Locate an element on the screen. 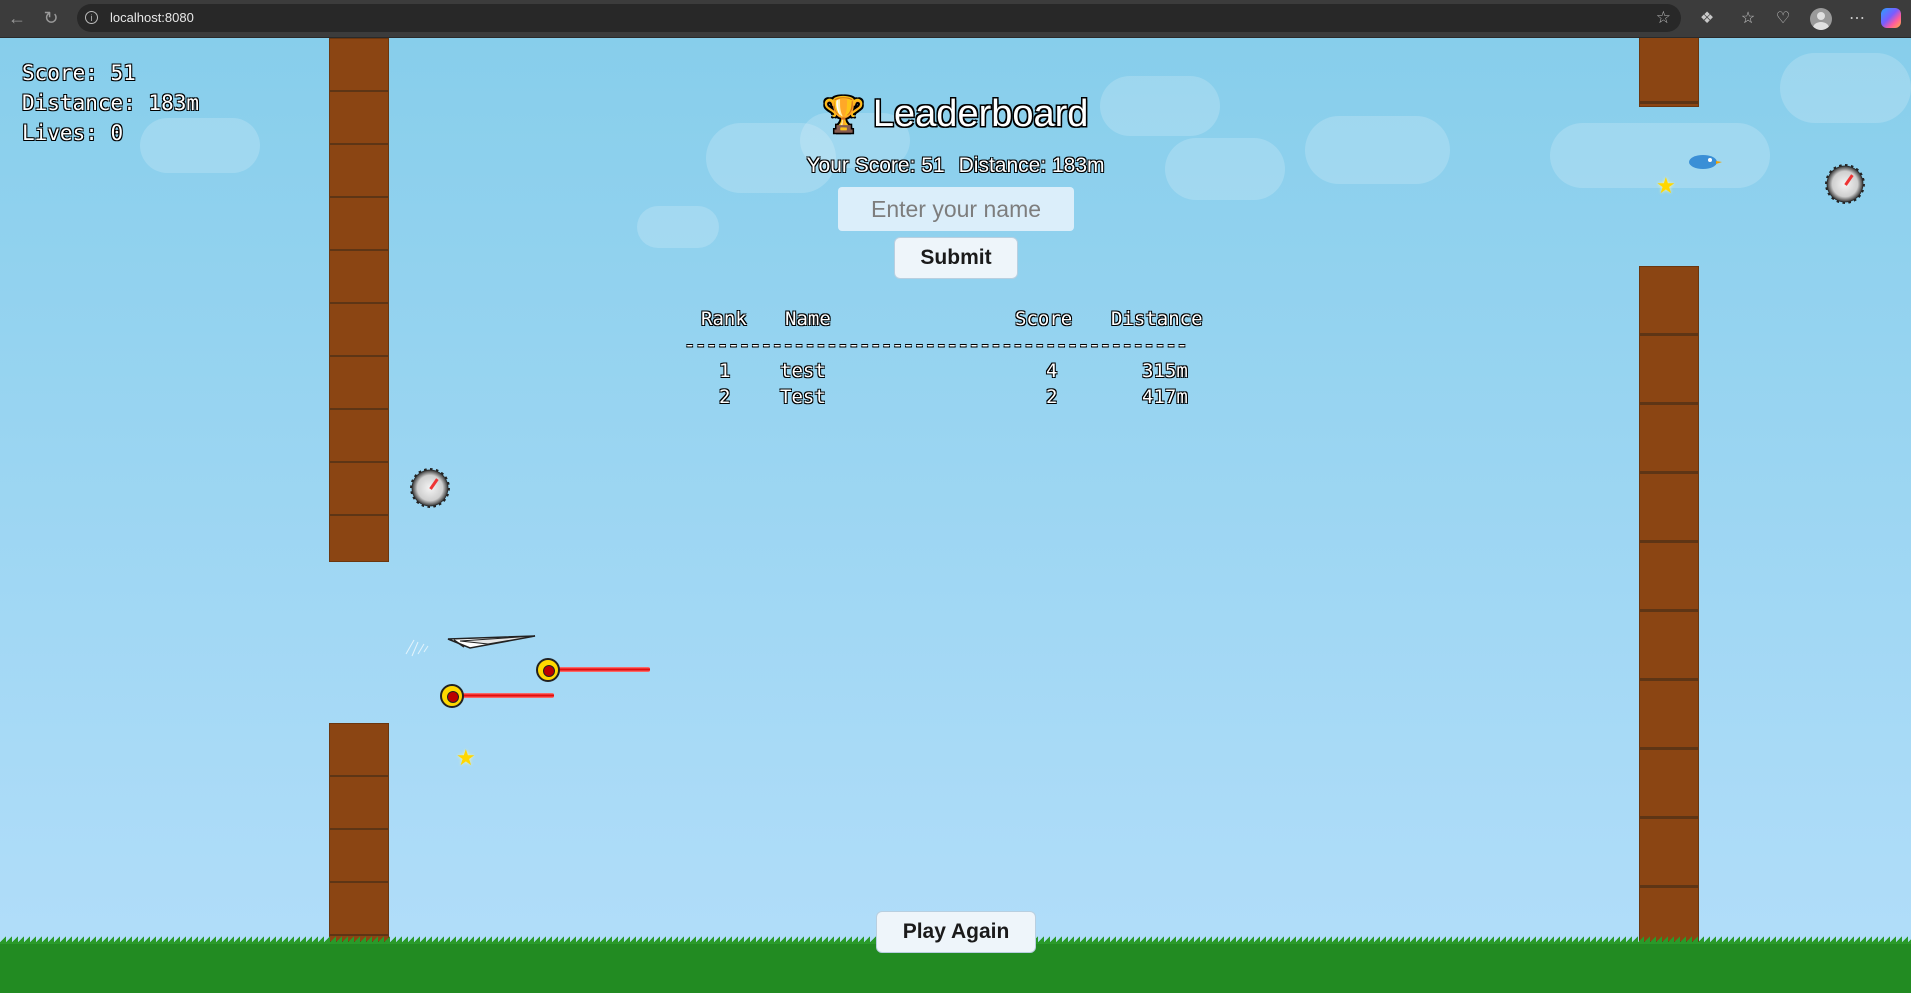 This screenshot has height=993, width=1911. hud-score: Score: 51 is located at coordinates (79, 73).